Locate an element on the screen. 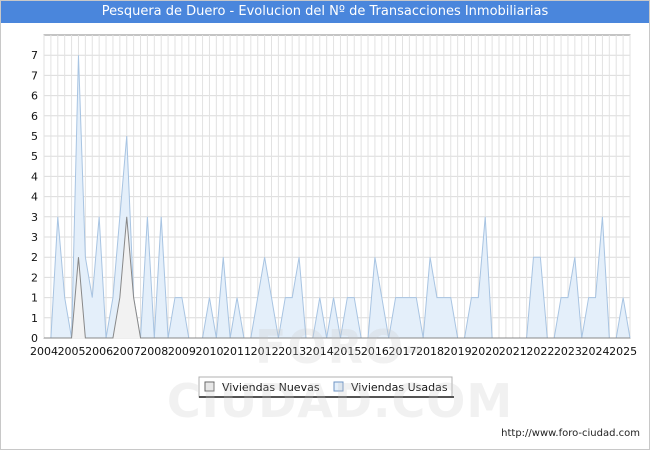 This screenshot has height=450, width=650. x-tick-label: 2024 is located at coordinates (596, 351).